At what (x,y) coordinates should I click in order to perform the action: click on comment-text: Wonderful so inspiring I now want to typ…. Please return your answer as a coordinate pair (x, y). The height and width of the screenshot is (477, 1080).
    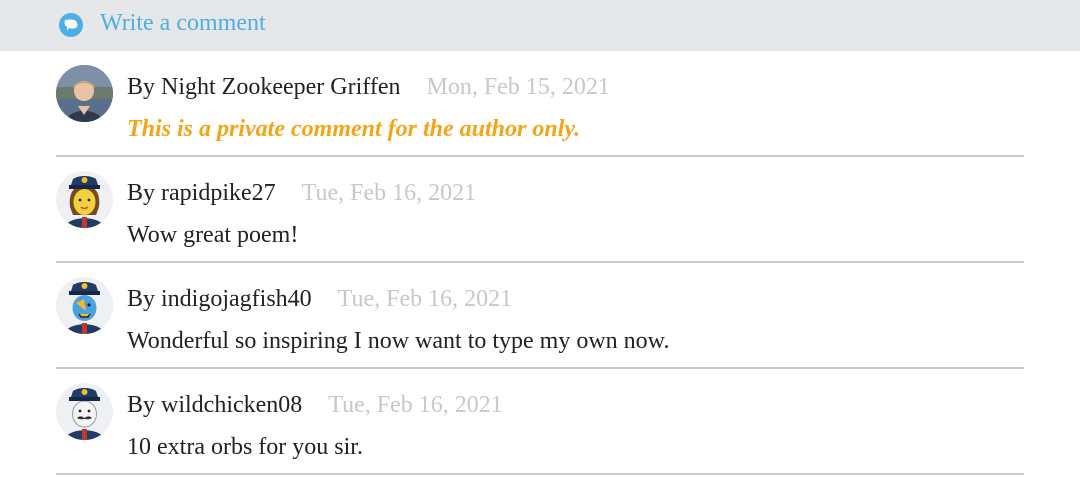
    Looking at the image, I should click on (398, 341).